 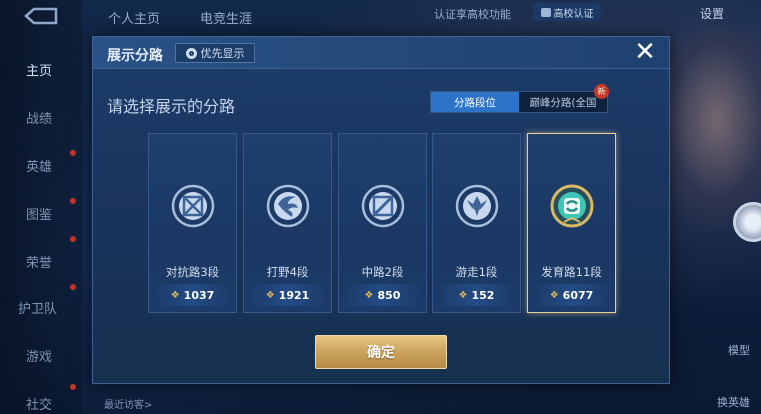 I want to click on lane-score-row: ❖ 1037, so click(x=192, y=295).